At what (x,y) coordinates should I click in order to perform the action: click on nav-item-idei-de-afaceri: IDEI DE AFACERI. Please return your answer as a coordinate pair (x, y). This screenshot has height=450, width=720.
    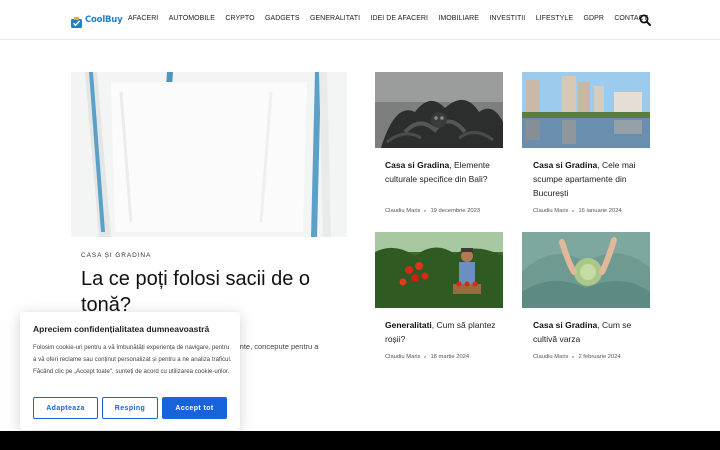
    Looking at the image, I should click on (399, 18).